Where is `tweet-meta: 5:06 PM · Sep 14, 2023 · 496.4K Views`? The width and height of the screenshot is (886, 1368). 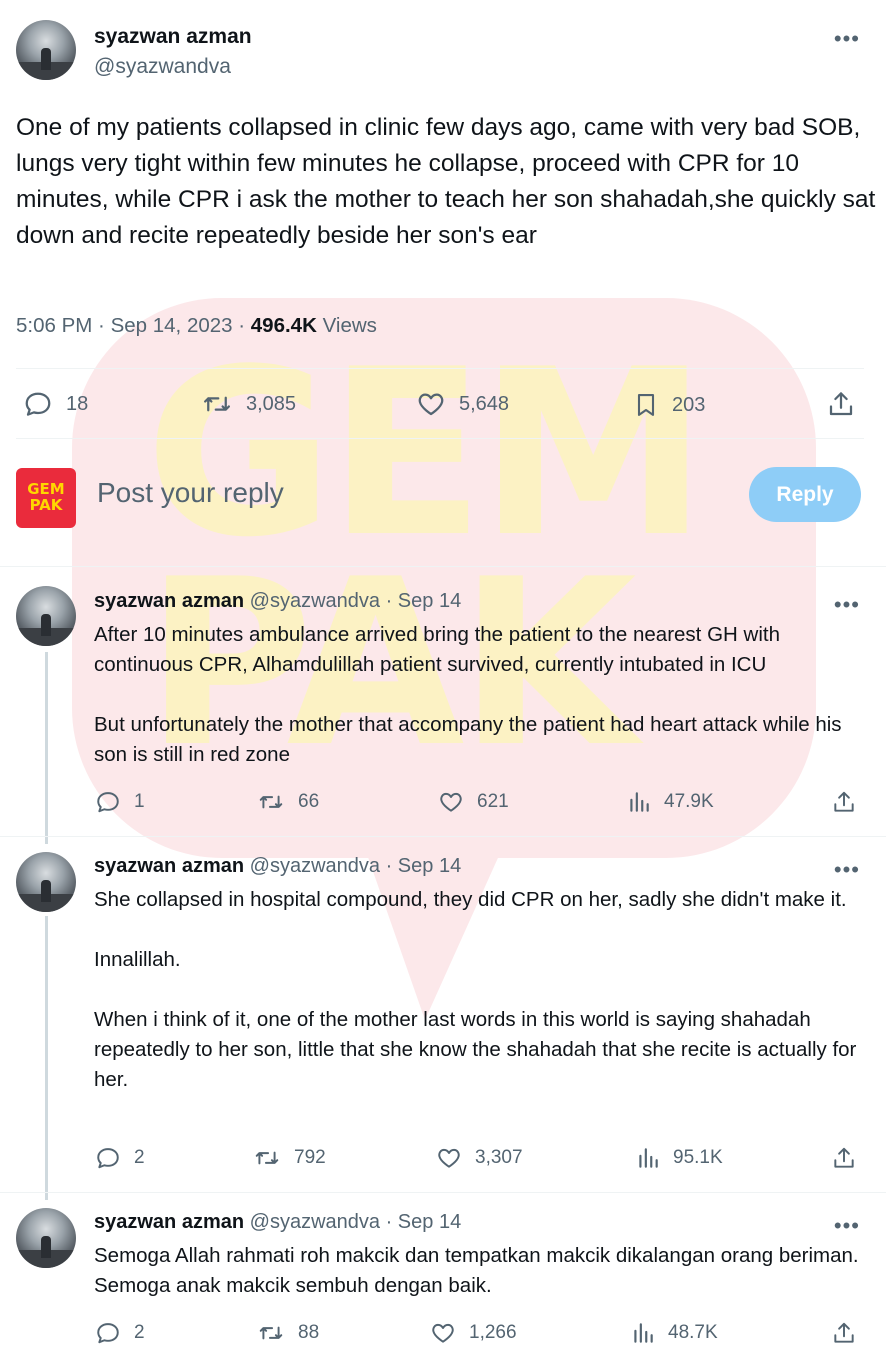 tweet-meta: 5:06 PM · Sep 14, 2023 · 496.4K Views is located at coordinates (196, 325).